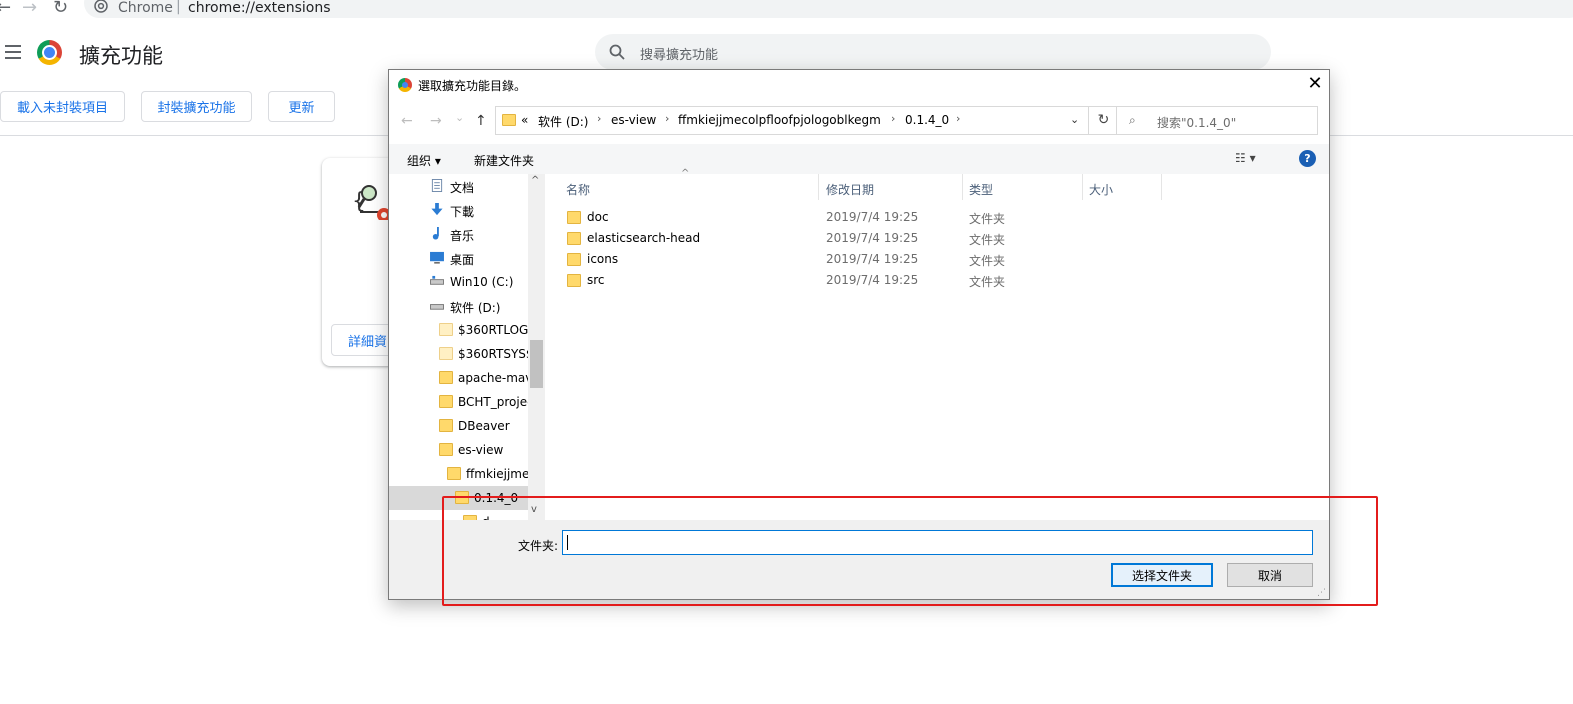  What do you see at coordinates (563, 121) in the screenshot?
I see `breadcrumb-item: 软件 (D:)` at bounding box center [563, 121].